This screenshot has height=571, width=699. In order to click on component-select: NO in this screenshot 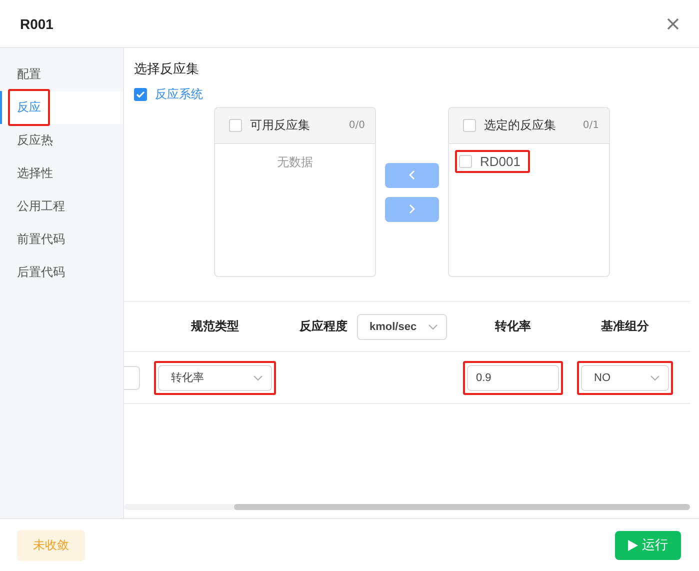, I will do `click(625, 377)`.